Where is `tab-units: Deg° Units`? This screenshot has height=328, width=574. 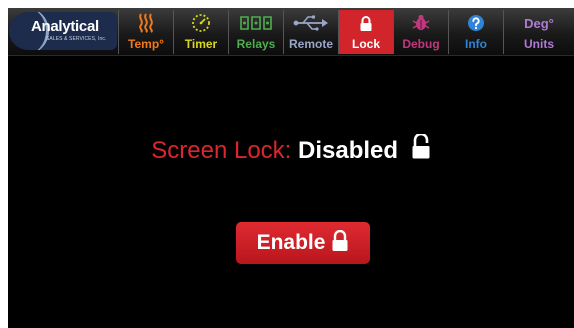
tab-units: Deg° Units is located at coordinates (538, 32).